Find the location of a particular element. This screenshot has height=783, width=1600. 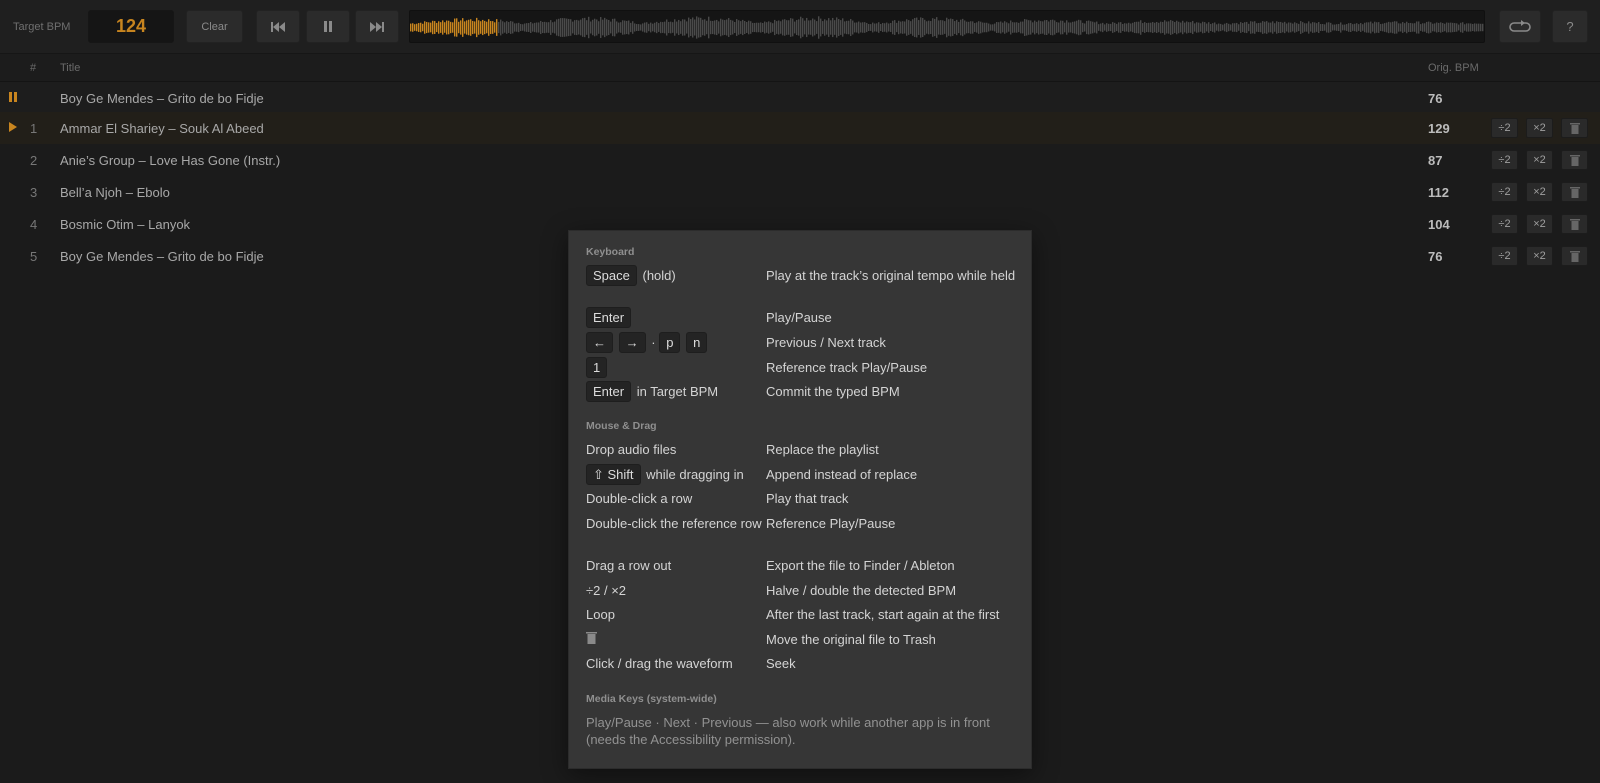

one-key: 1 is located at coordinates (597, 367).